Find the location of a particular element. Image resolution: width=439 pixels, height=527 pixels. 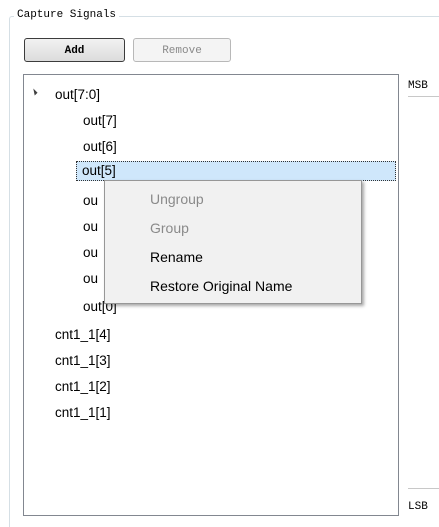

add-button: Add is located at coordinates (74, 50).